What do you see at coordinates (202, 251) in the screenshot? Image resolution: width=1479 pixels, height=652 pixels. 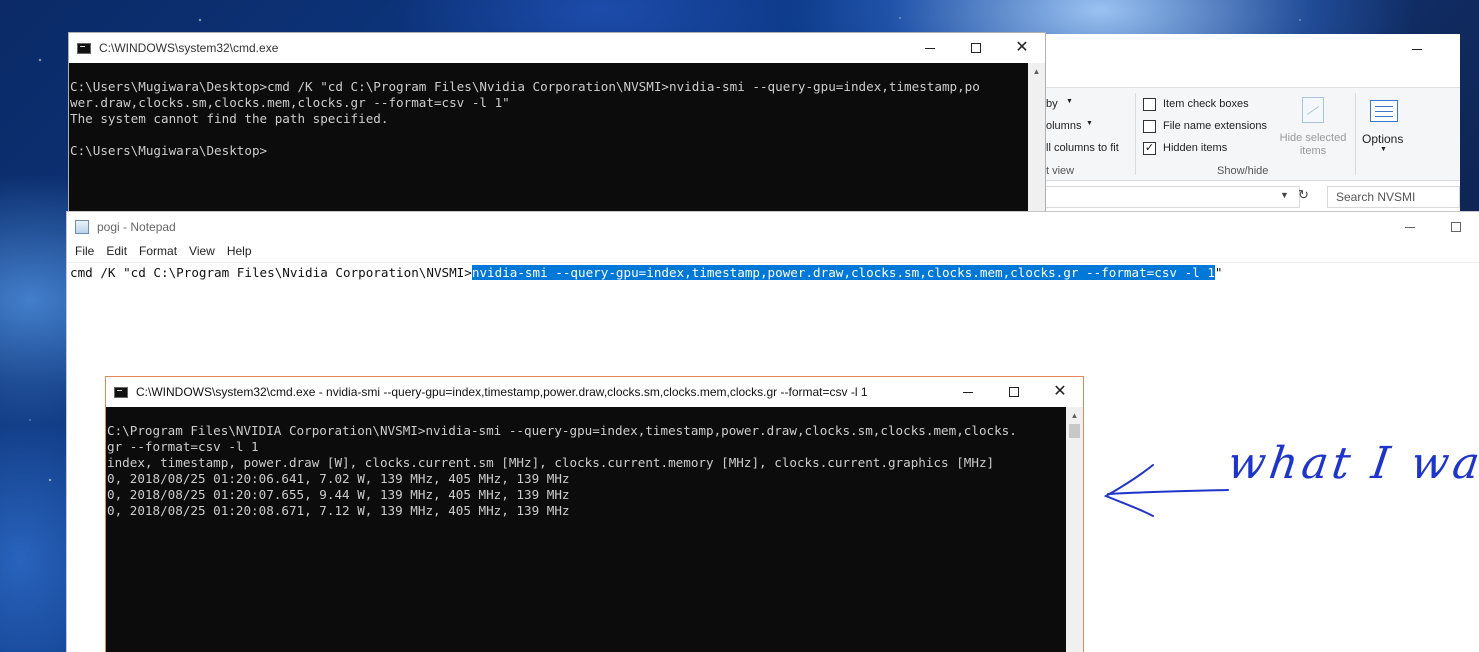 I see `menu-view: View` at bounding box center [202, 251].